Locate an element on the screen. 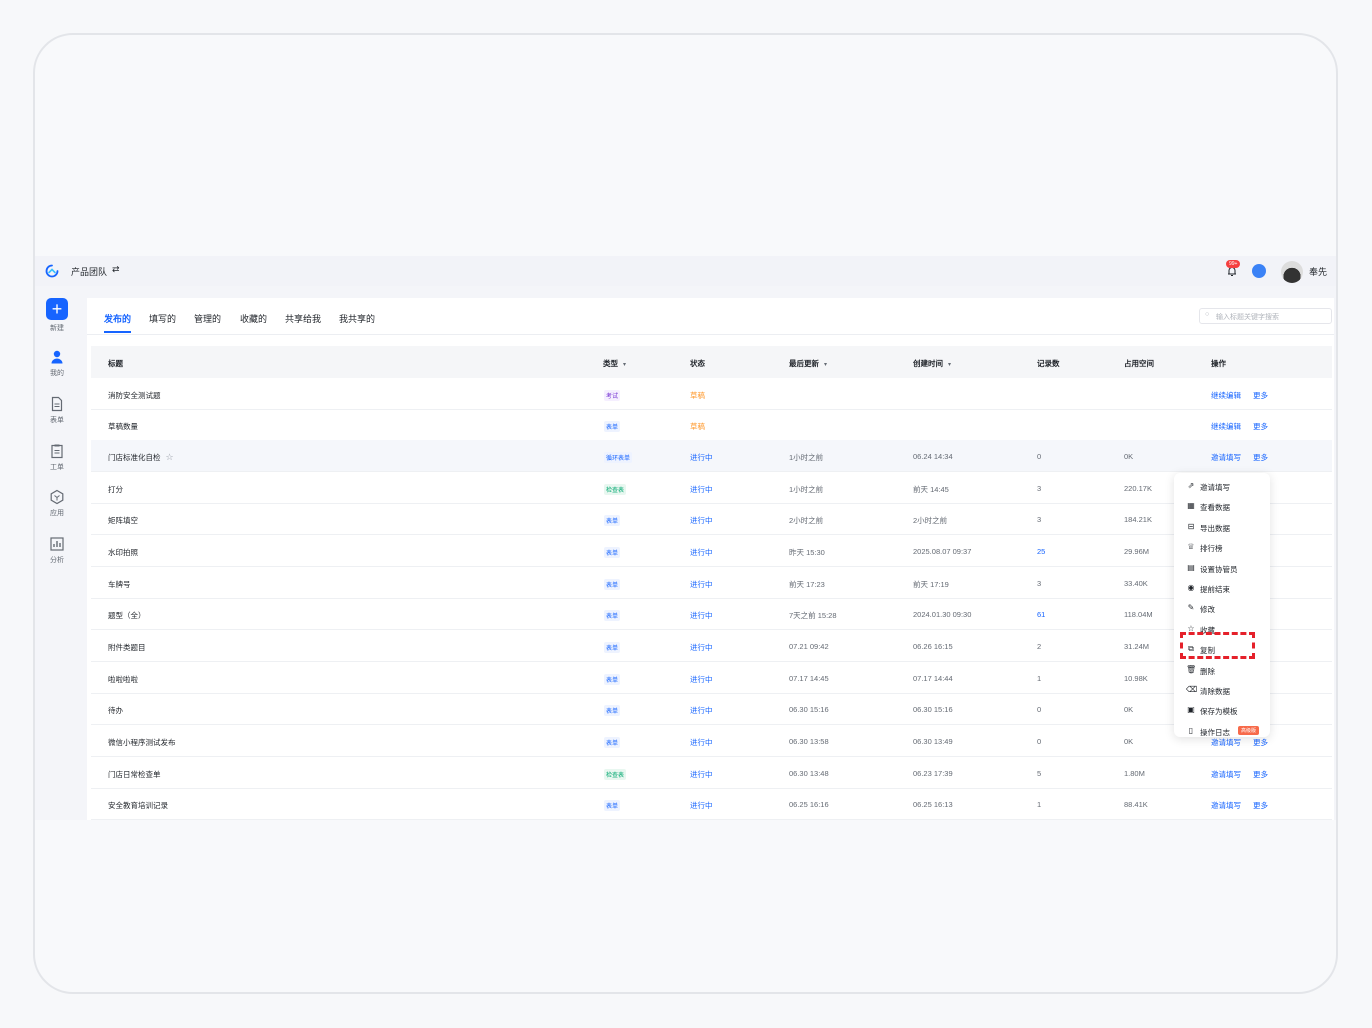 The width and height of the screenshot is (1372, 1028). header-title: 标题 is located at coordinates (115, 363).